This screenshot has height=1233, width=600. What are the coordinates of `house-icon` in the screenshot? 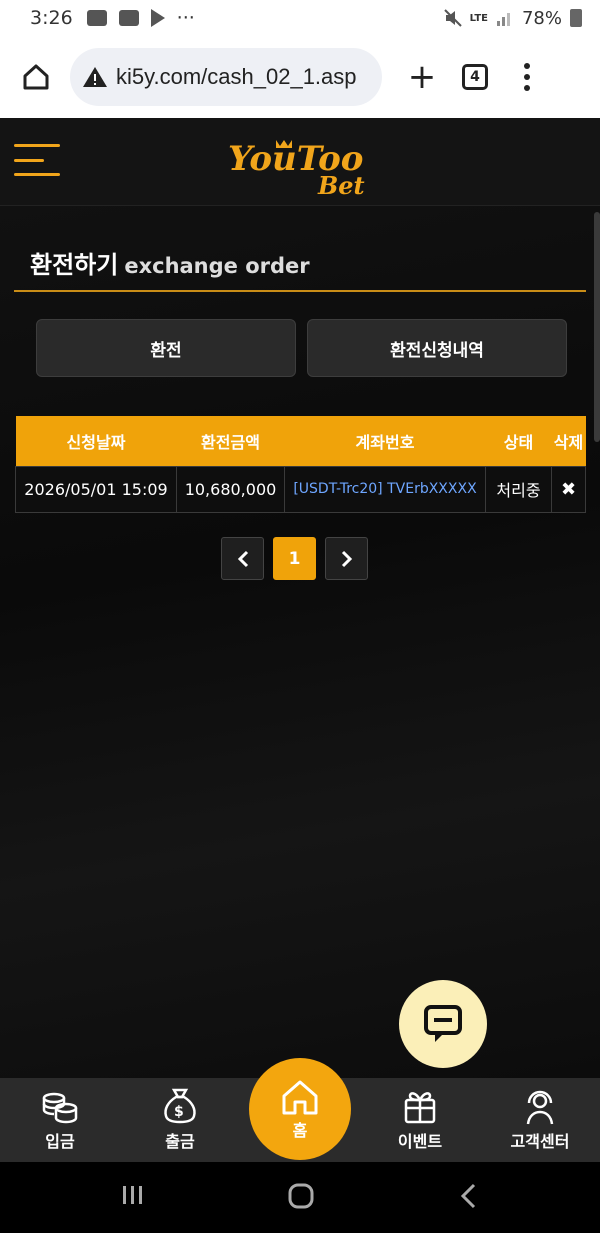 It's located at (300, 1097).